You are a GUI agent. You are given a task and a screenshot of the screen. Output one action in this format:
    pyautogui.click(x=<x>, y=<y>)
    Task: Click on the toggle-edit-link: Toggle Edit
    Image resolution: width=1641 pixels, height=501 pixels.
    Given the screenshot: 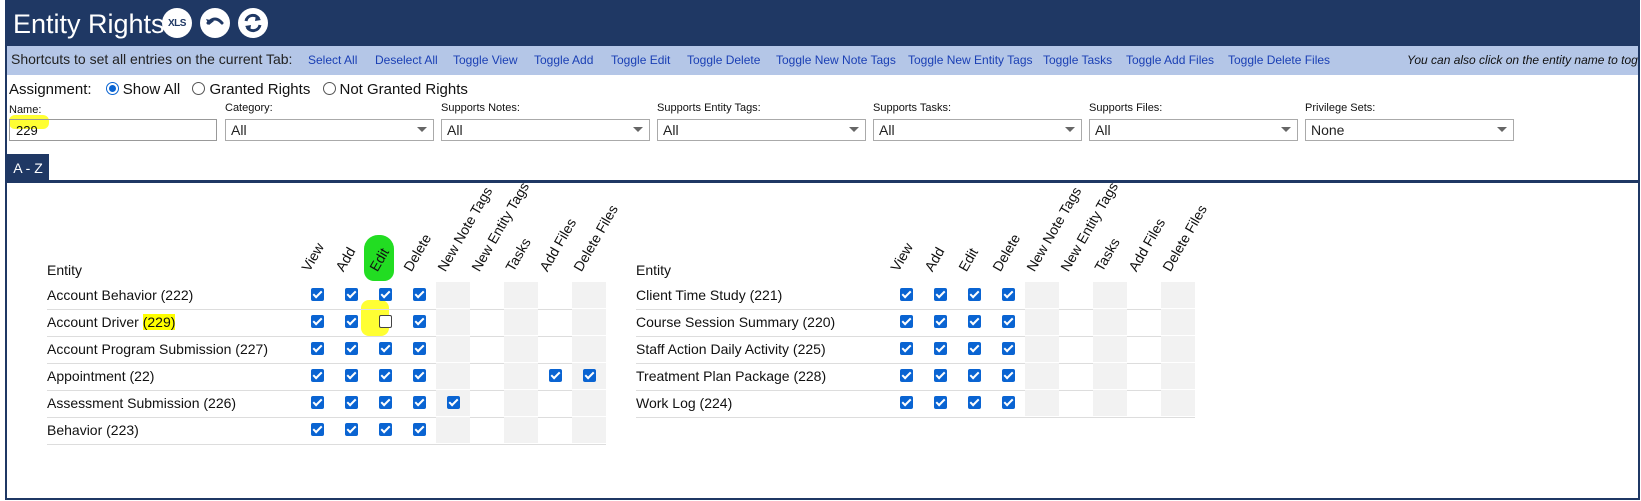 What is the action you would take?
    pyautogui.click(x=640, y=60)
    